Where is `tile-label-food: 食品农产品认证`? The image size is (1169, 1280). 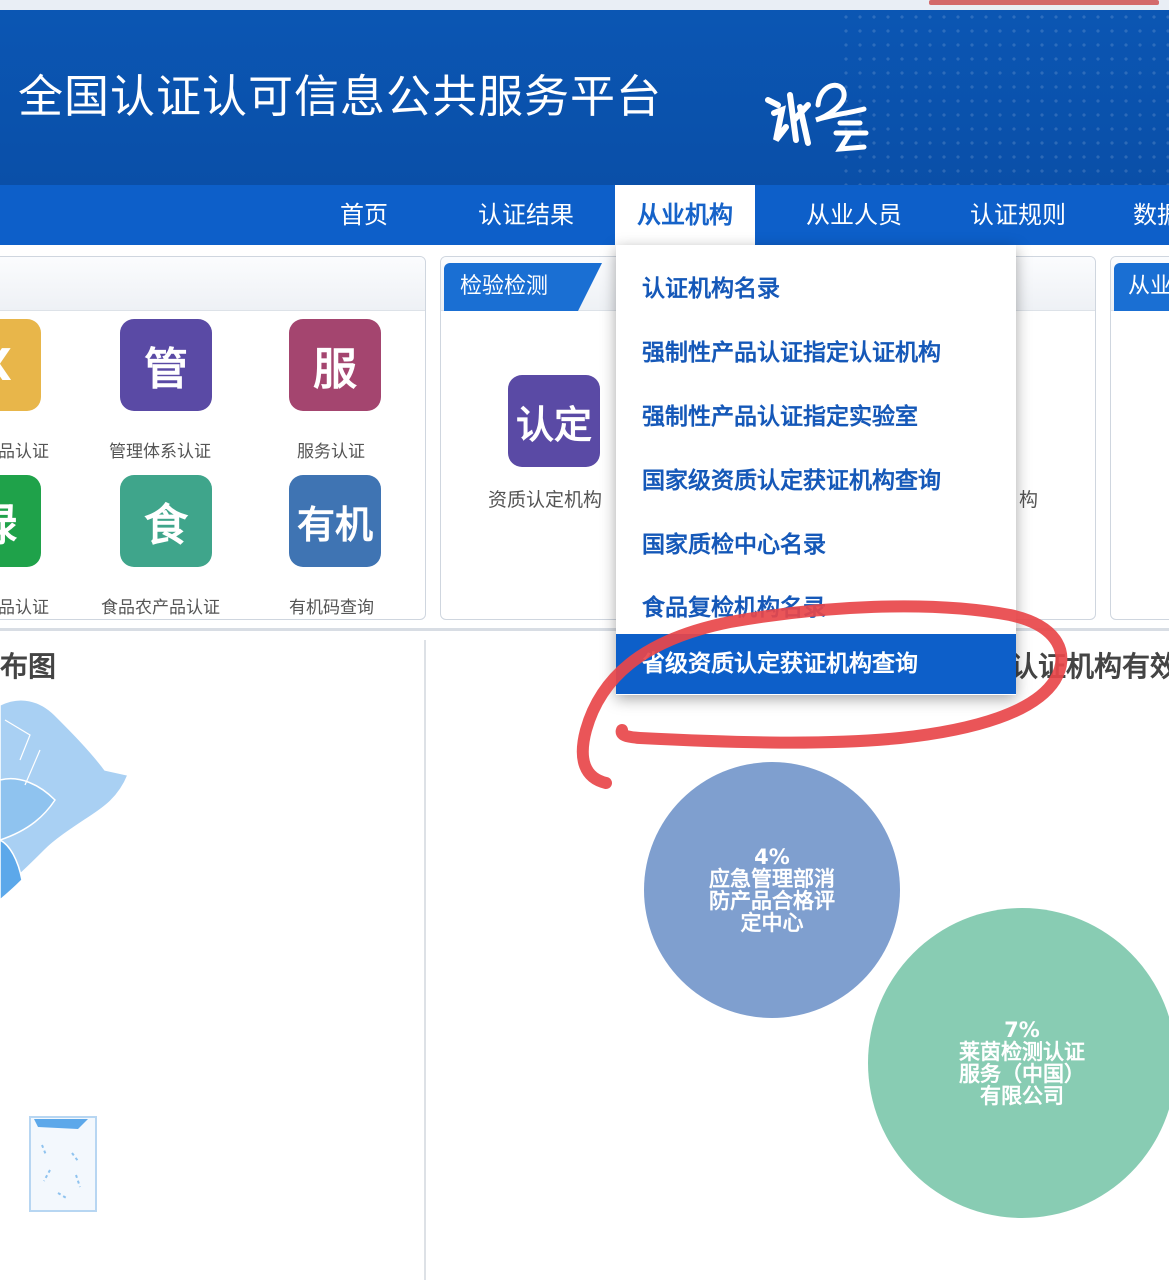 tile-label-food: 食品农产品认证 is located at coordinates (160, 605).